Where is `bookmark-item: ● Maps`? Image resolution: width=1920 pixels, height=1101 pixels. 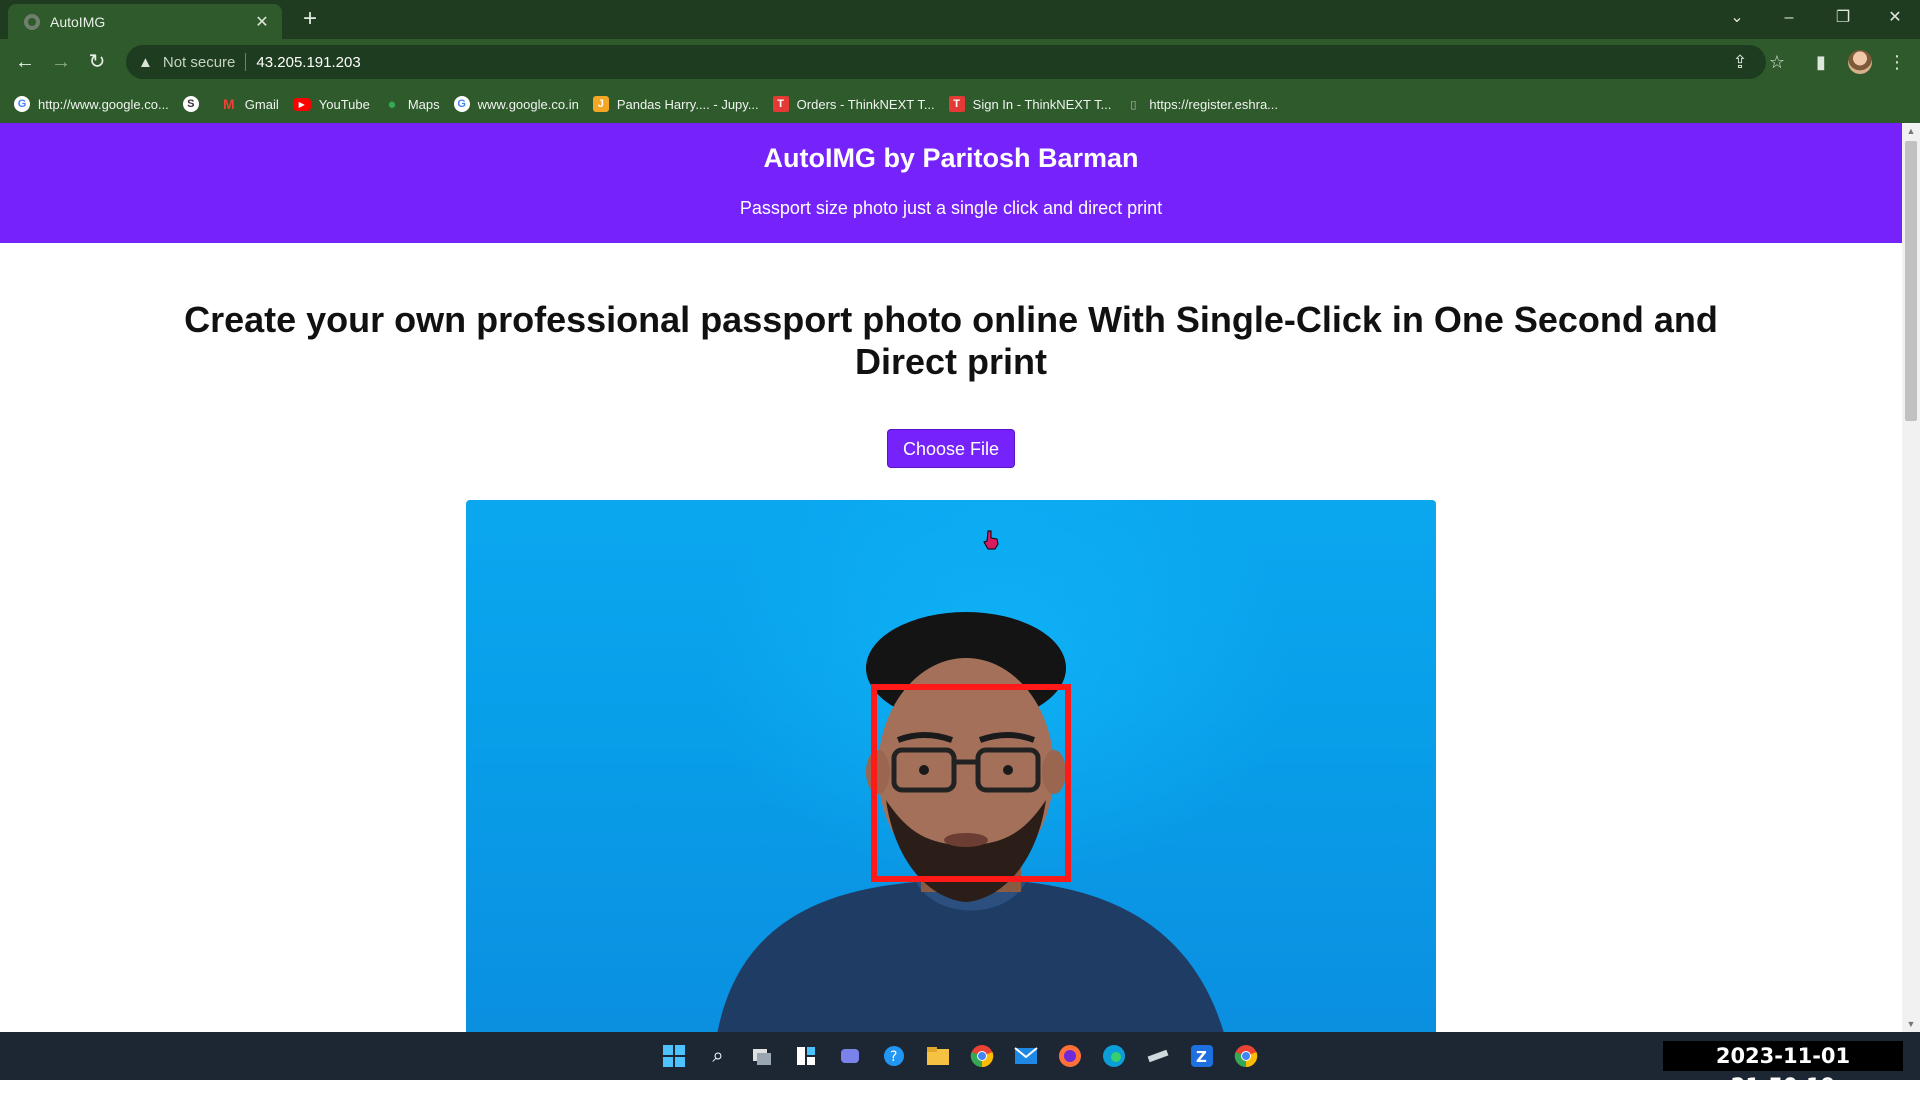 bookmark-item: ● Maps is located at coordinates (411, 104).